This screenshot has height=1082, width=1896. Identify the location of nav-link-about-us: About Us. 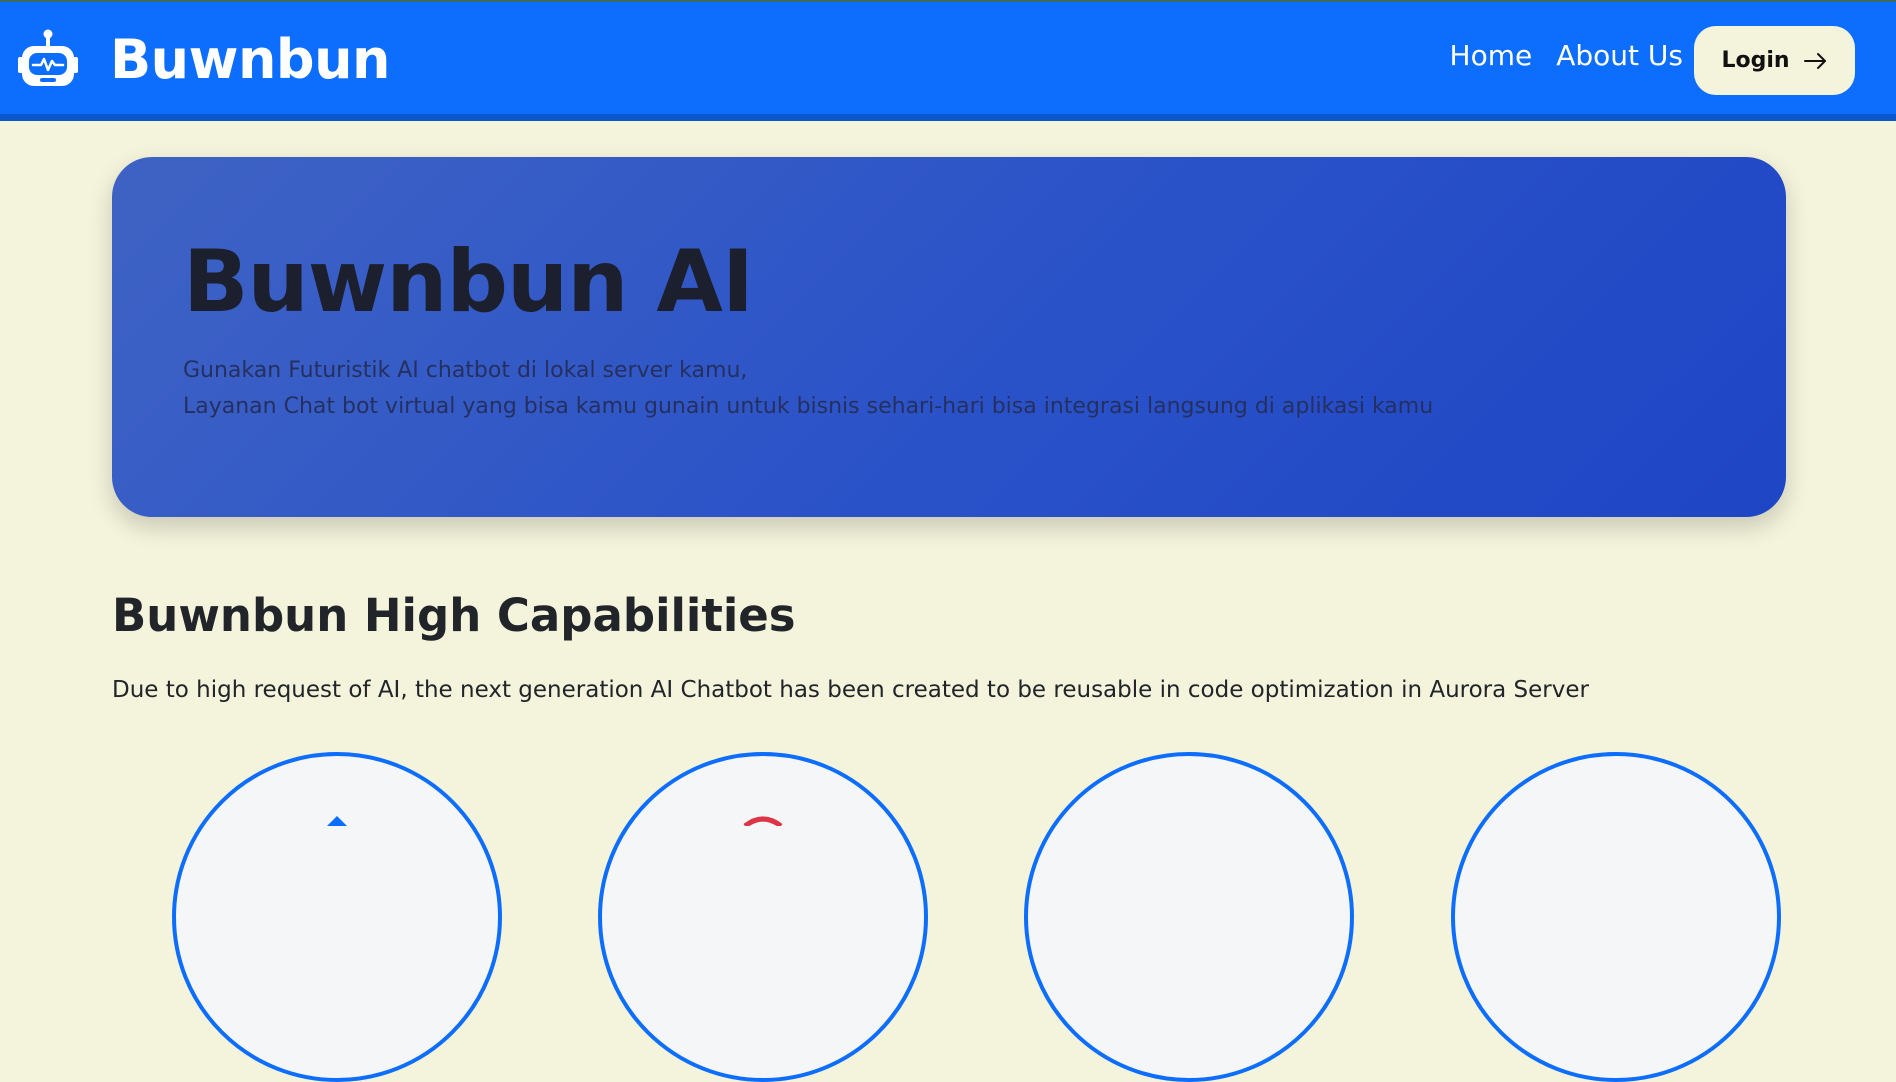
(1619, 56).